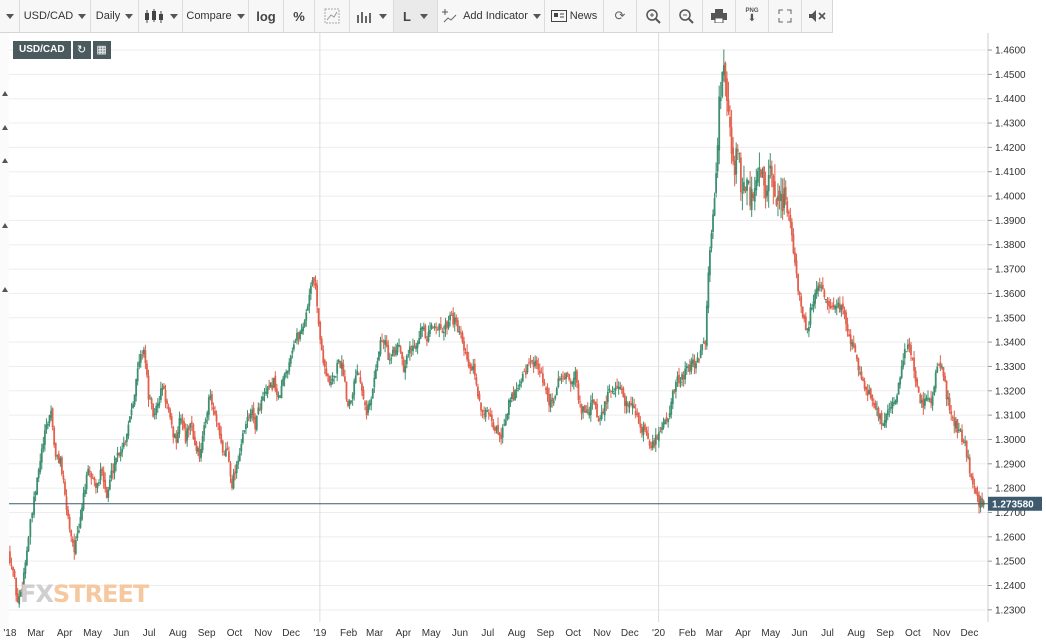  What do you see at coordinates (266, 16) in the screenshot?
I see `log-scale-button: log` at bounding box center [266, 16].